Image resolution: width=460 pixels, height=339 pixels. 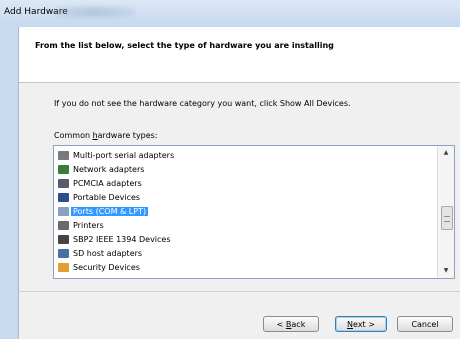 What do you see at coordinates (230, 14) in the screenshot?
I see `title-bar: Add Hardware` at bounding box center [230, 14].